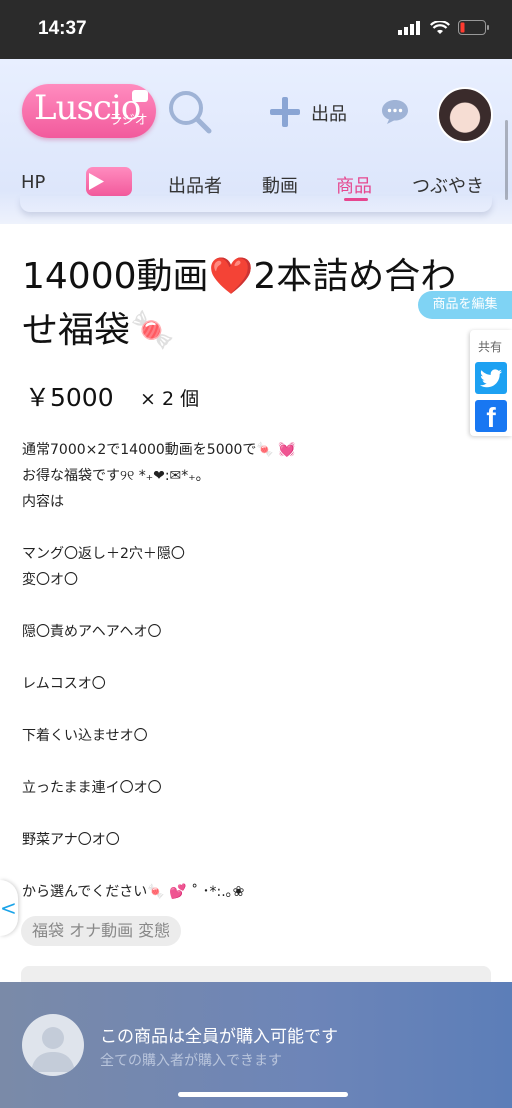 This screenshot has height=1108, width=512. What do you see at coordinates (473, 27) in the screenshot?
I see `battery-icon` at bounding box center [473, 27].